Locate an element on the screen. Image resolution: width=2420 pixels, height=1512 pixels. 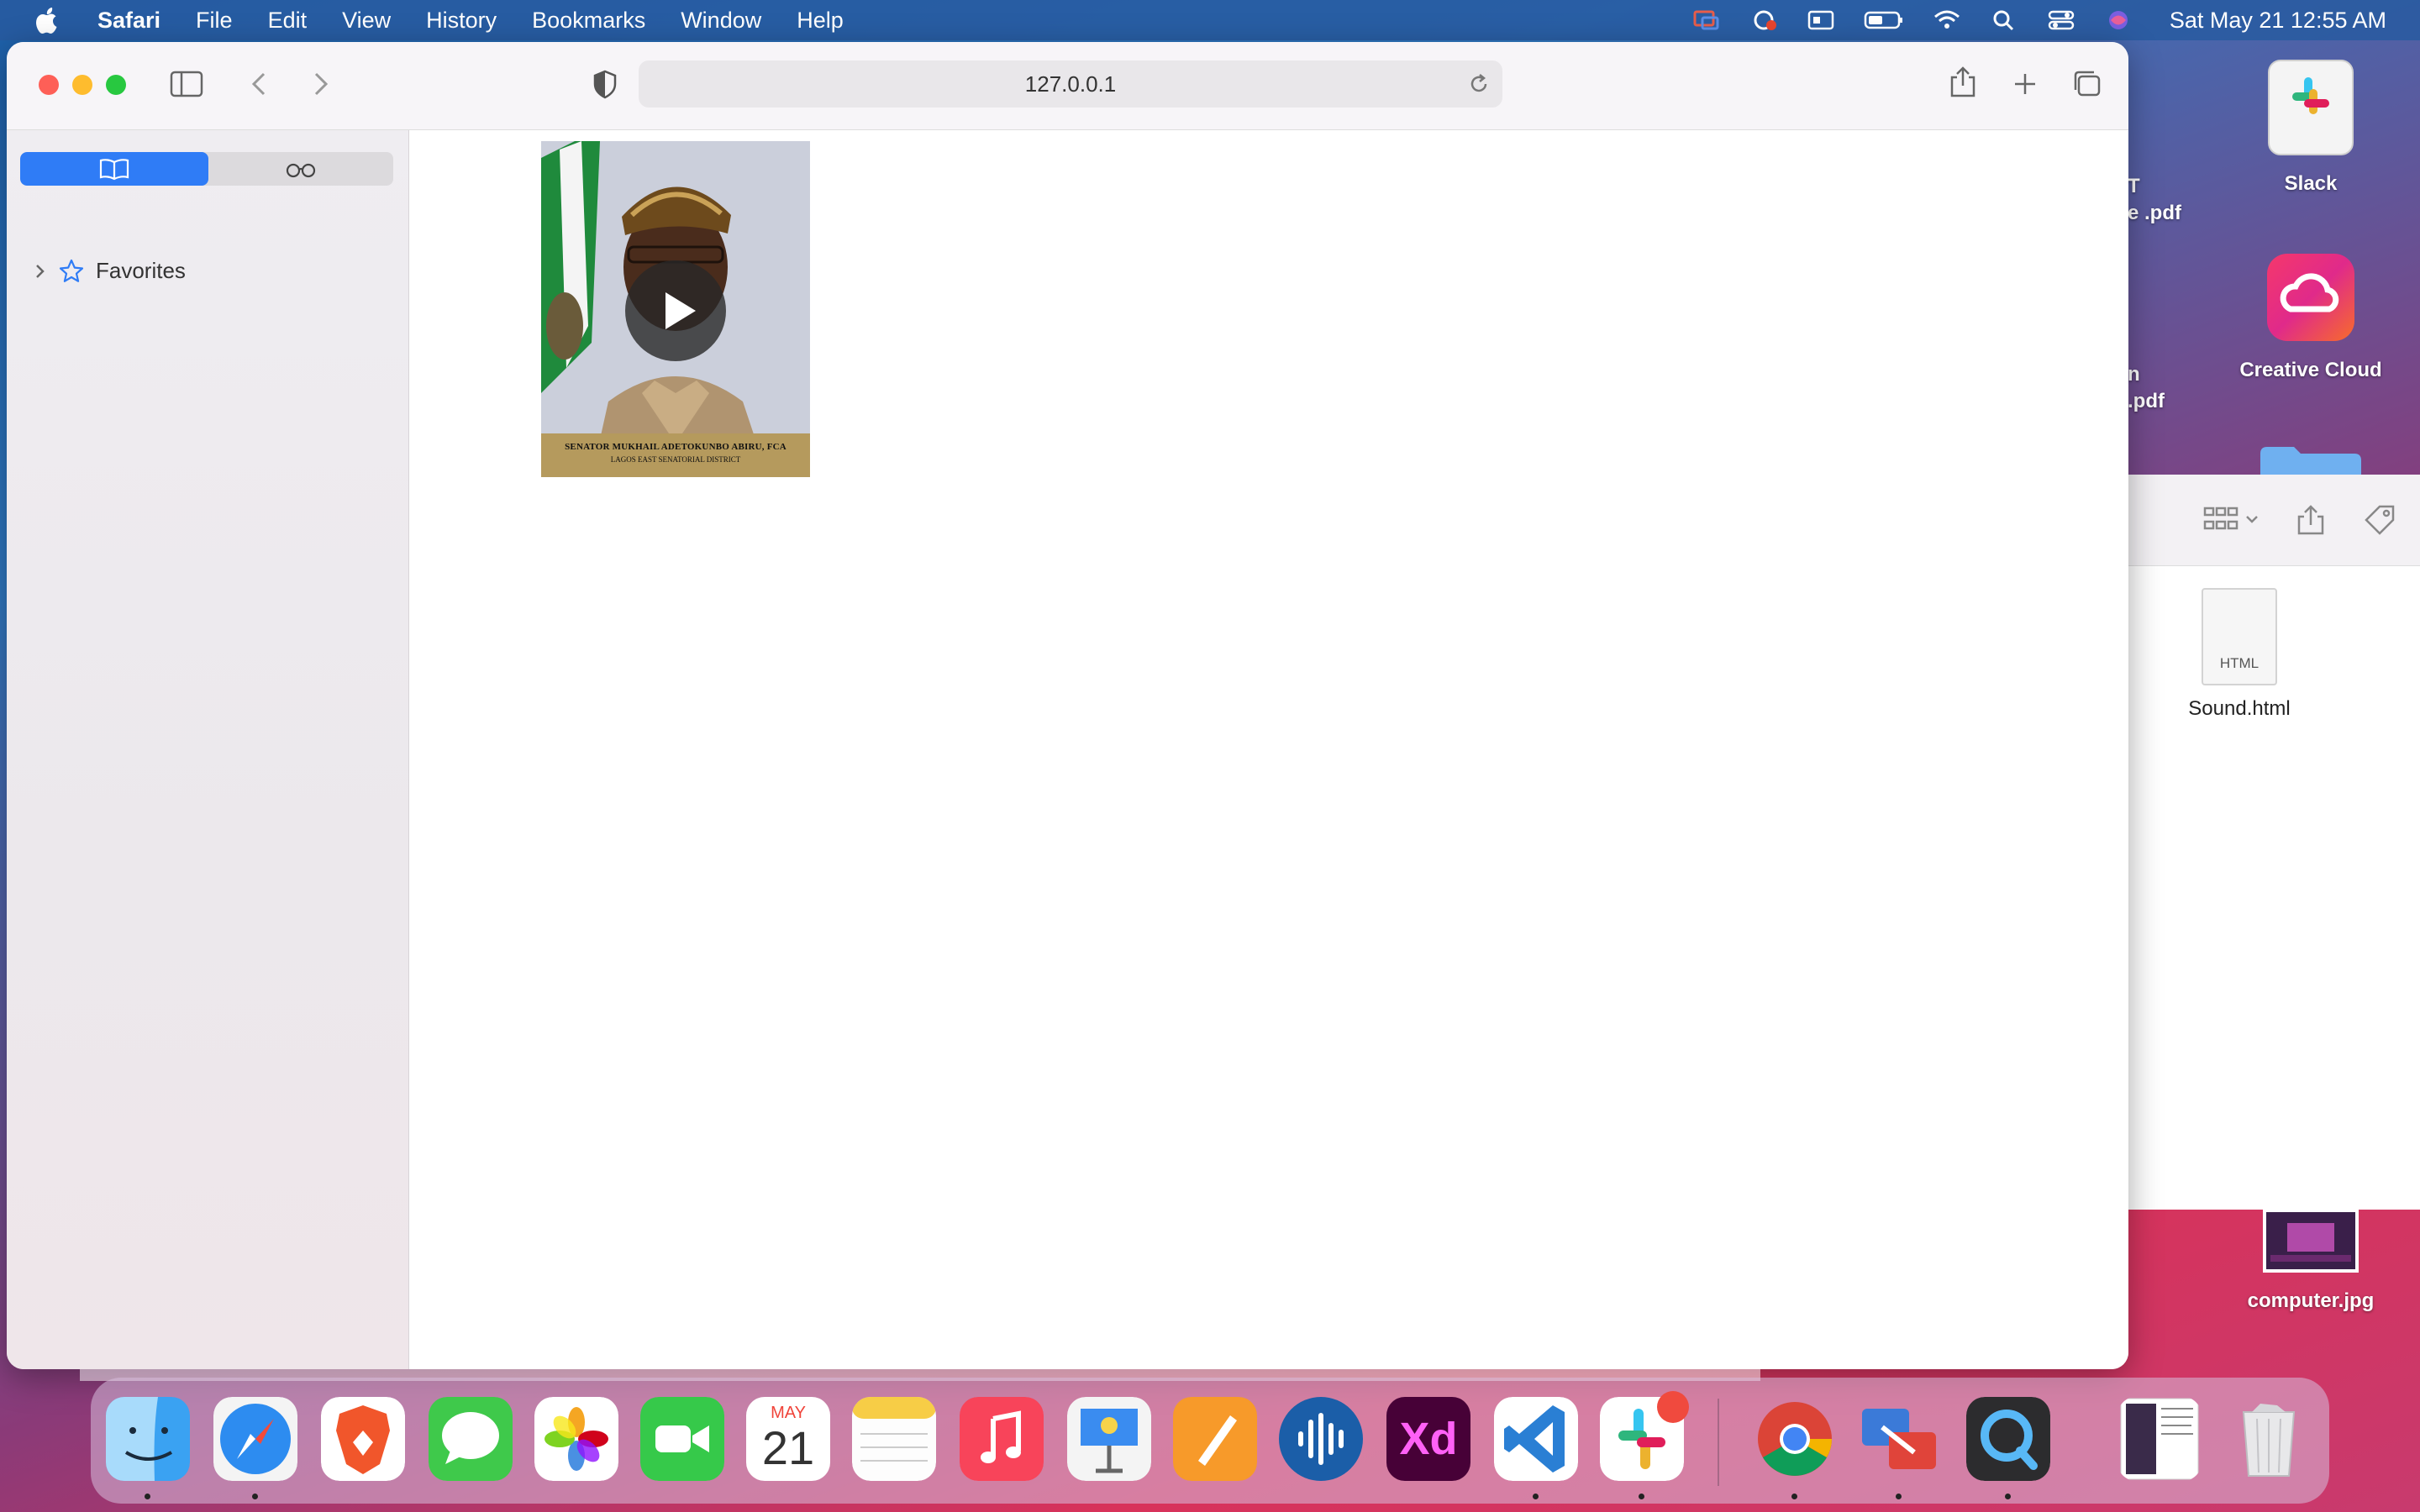
favorites-item: Favorites is located at coordinates (109, 271).